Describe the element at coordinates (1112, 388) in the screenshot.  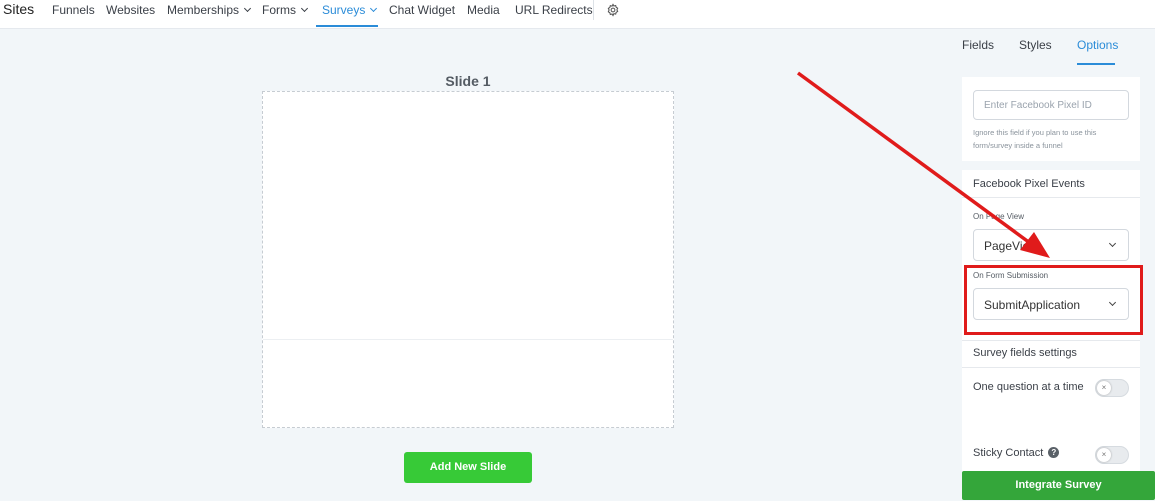
I see `one-question-toggle: ×` at that location.